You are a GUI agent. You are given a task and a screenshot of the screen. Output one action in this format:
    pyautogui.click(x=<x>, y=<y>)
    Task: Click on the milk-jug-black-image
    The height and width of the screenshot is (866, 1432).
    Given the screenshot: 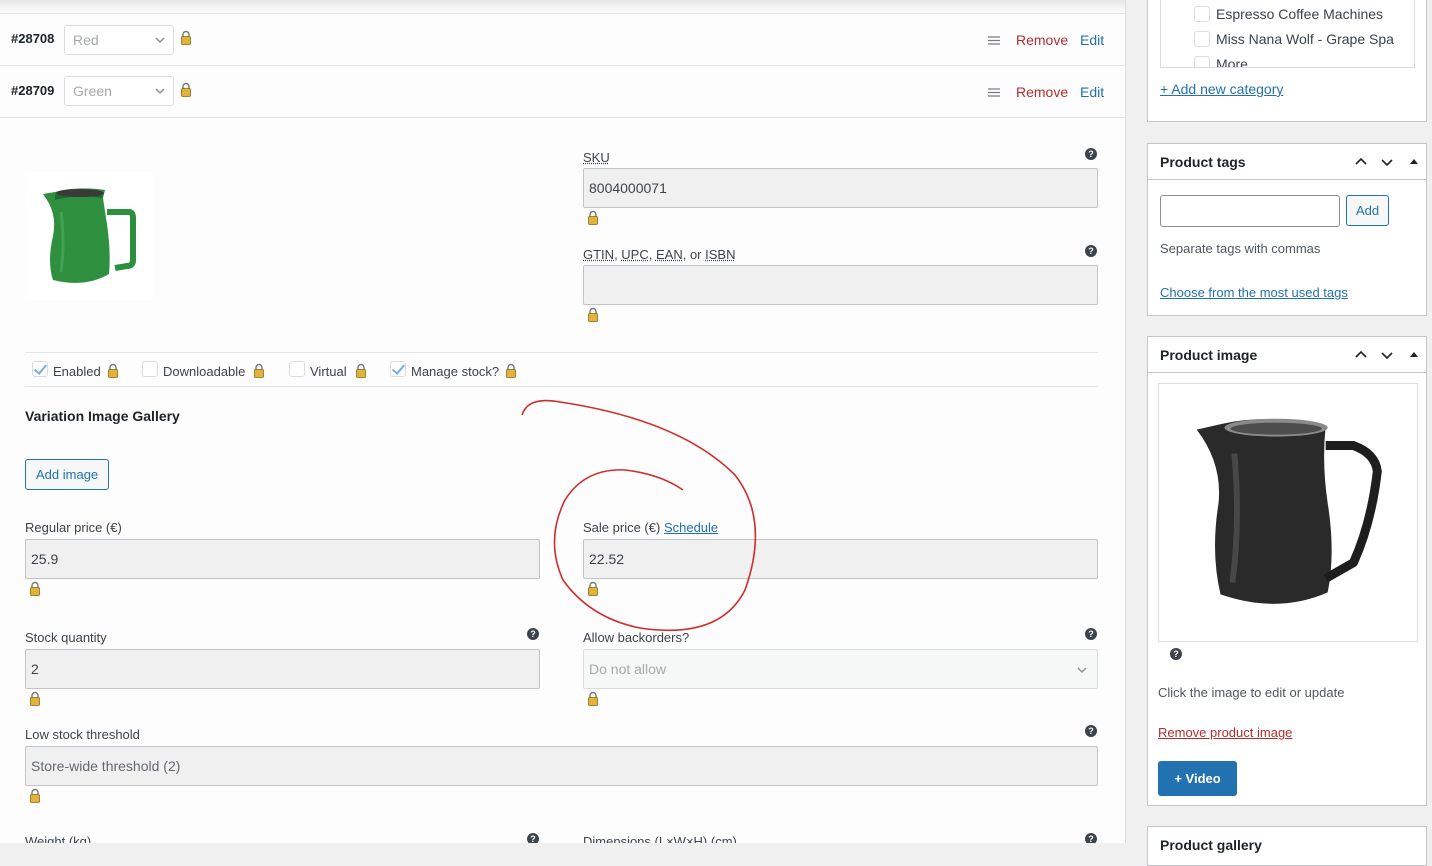 What is the action you would take?
    pyautogui.click(x=1289, y=511)
    